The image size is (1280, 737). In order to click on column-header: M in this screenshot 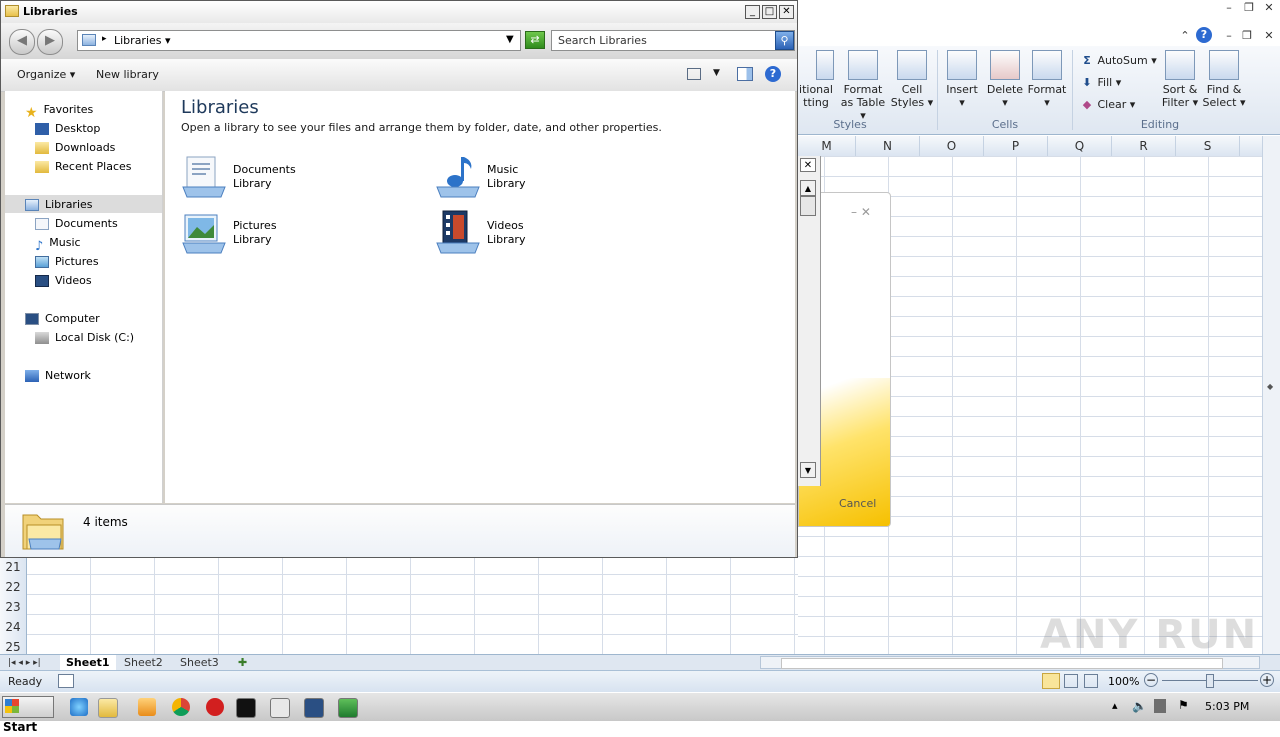, I will do `click(827, 146)`.